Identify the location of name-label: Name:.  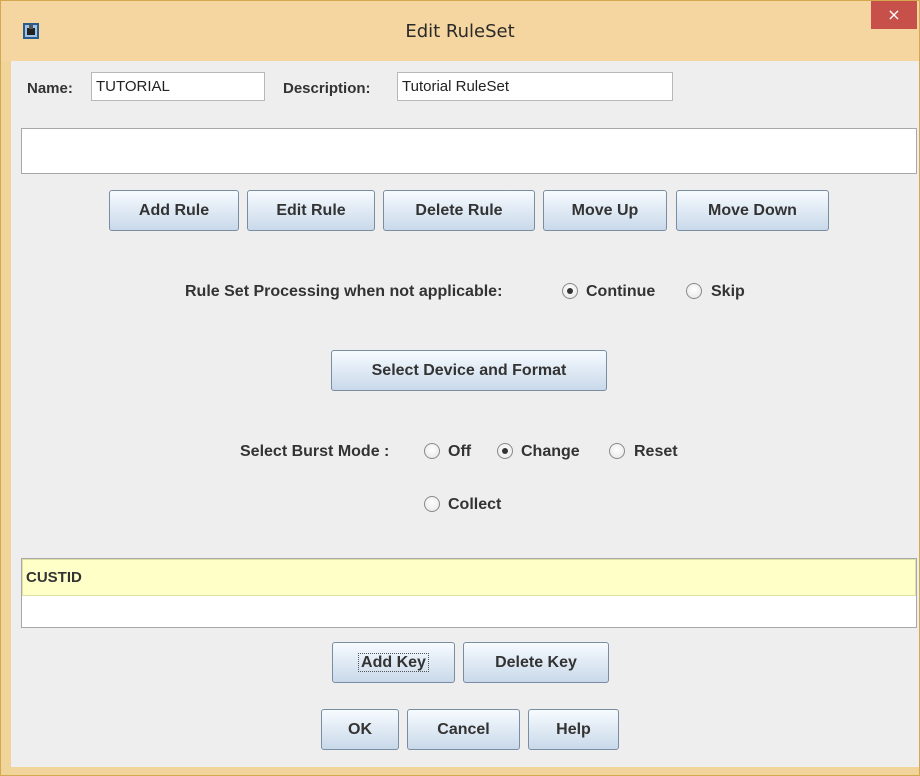
(50, 88).